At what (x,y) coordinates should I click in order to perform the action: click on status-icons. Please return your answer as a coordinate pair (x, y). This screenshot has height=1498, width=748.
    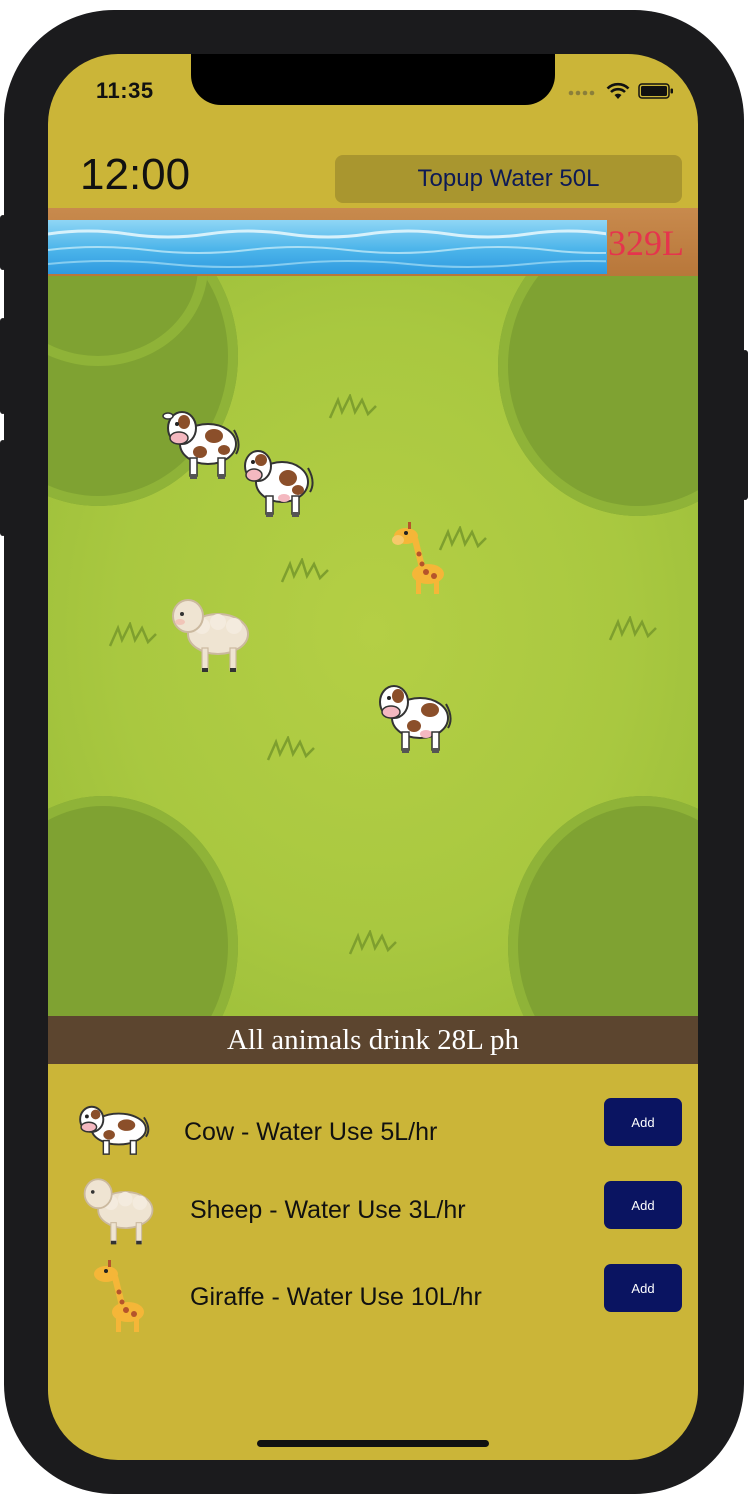
    Looking at the image, I should click on (621, 91).